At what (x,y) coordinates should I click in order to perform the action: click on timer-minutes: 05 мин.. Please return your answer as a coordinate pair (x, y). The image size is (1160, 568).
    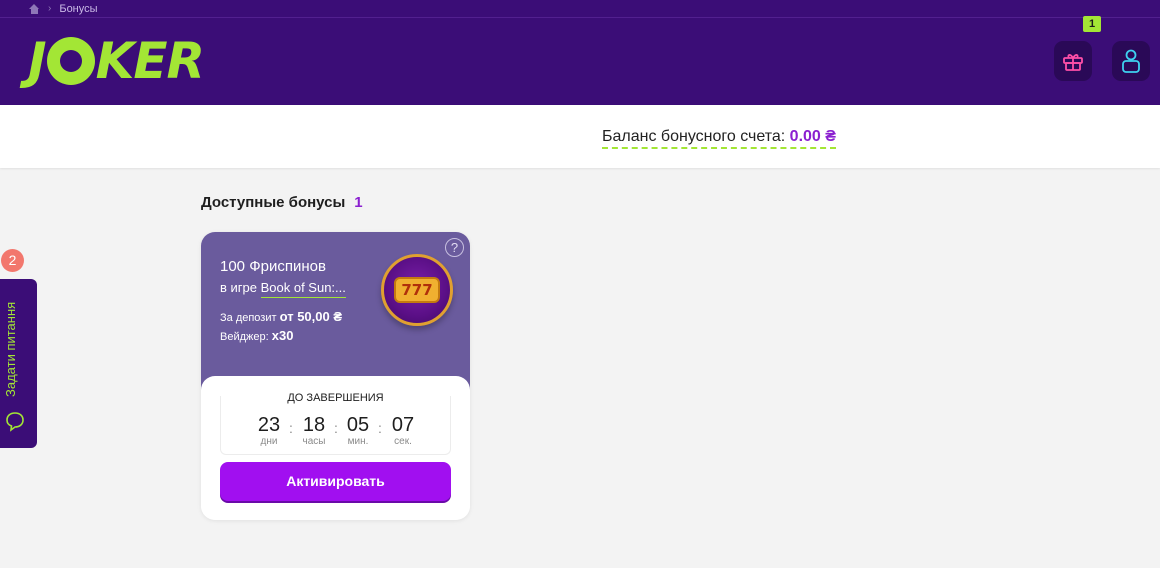
    Looking at the image, I should click on (358, 430).